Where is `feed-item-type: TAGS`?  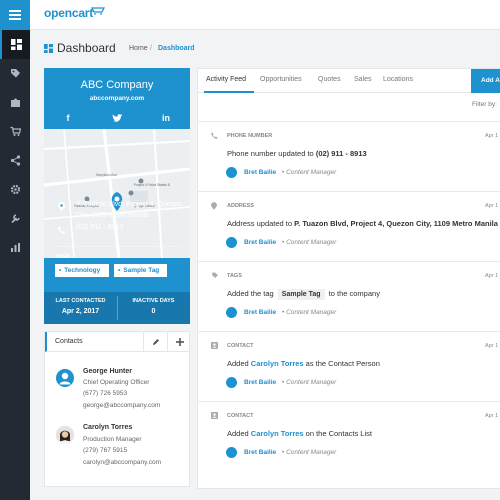
feed-item-type: TAGS is located at coordinates (234, 276).